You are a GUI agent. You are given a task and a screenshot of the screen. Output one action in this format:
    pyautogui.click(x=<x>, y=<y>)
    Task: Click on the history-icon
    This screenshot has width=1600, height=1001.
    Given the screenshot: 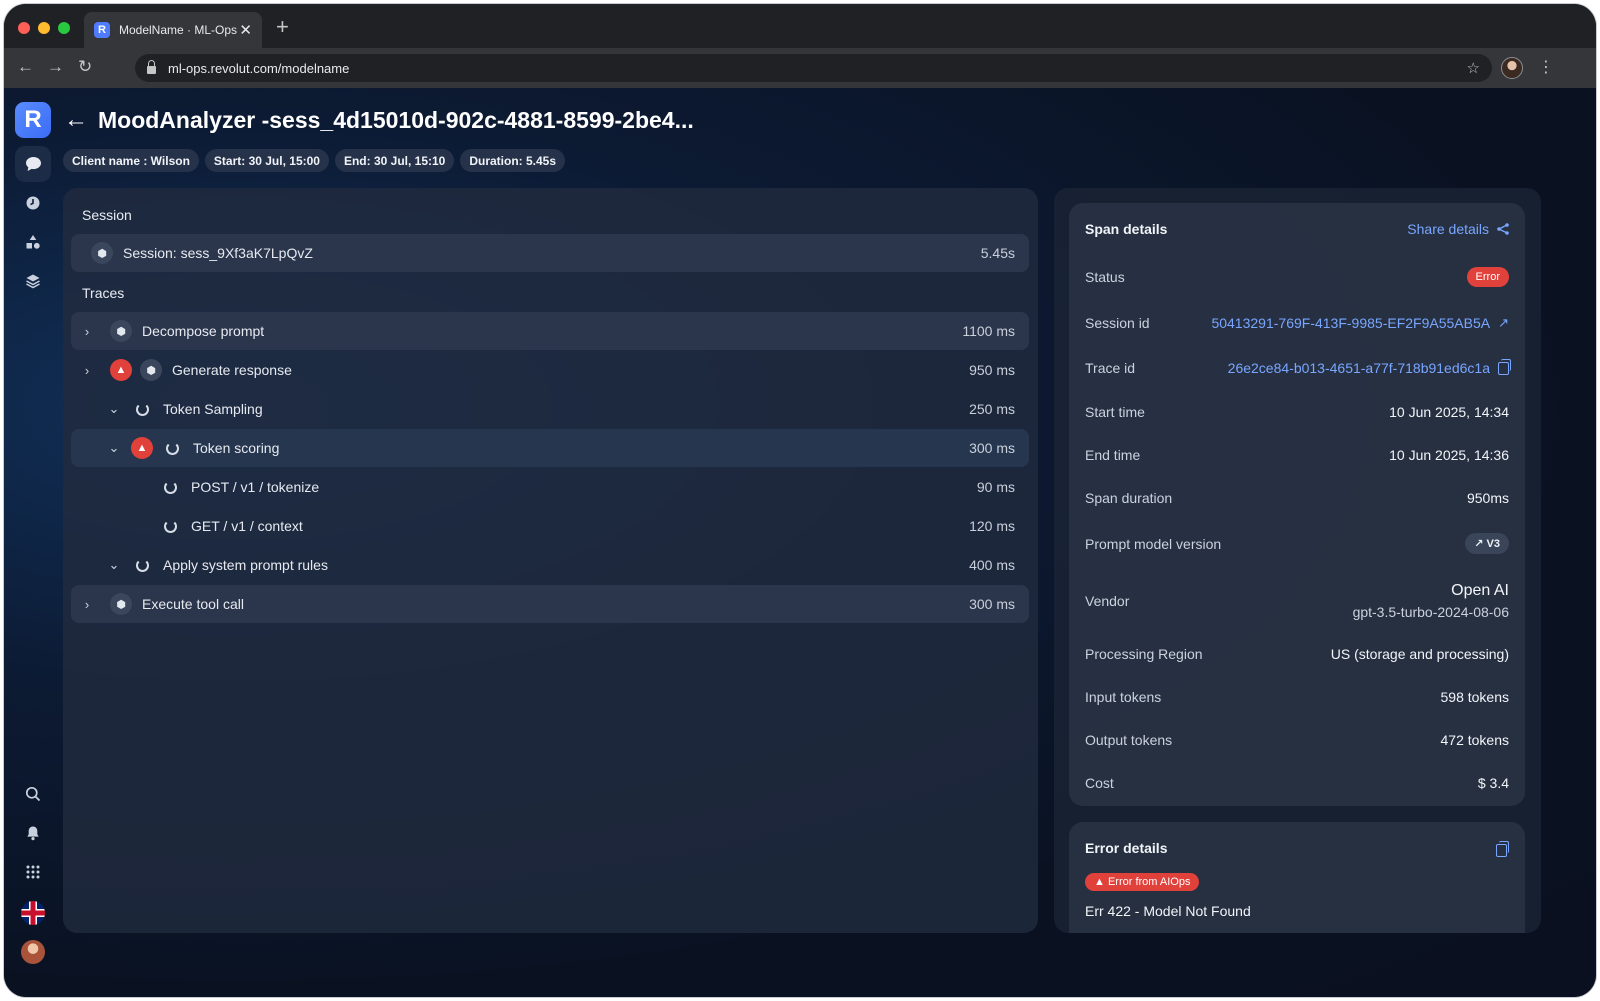 What is the action you would take?
    pyautogui.click(x=33, y=203)
    